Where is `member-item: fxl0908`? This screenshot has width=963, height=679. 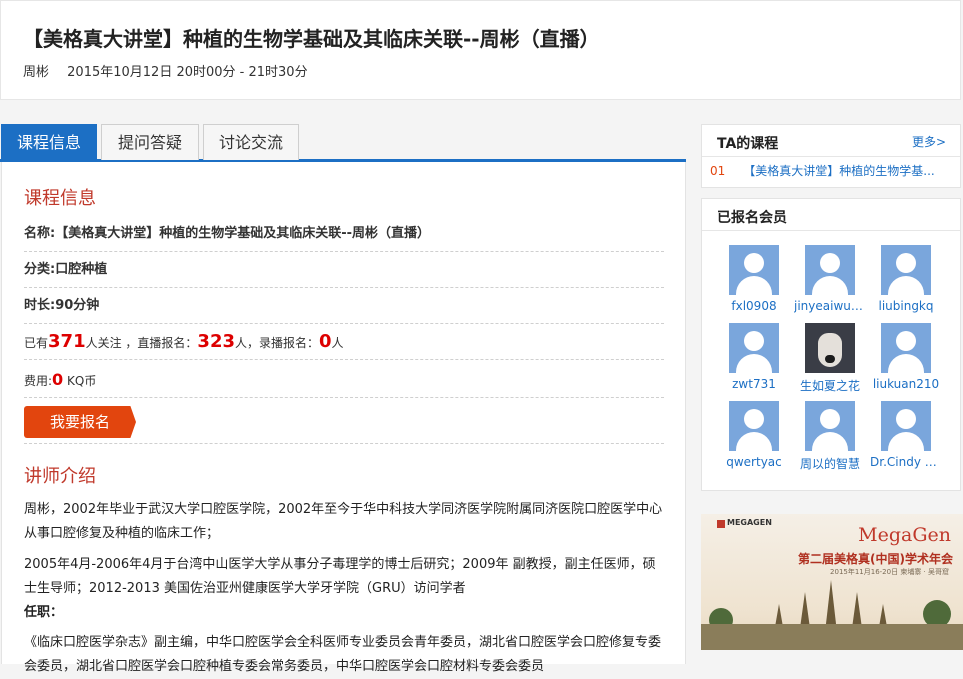 member-item: fxl0908 is located at coordinates (754, 279).